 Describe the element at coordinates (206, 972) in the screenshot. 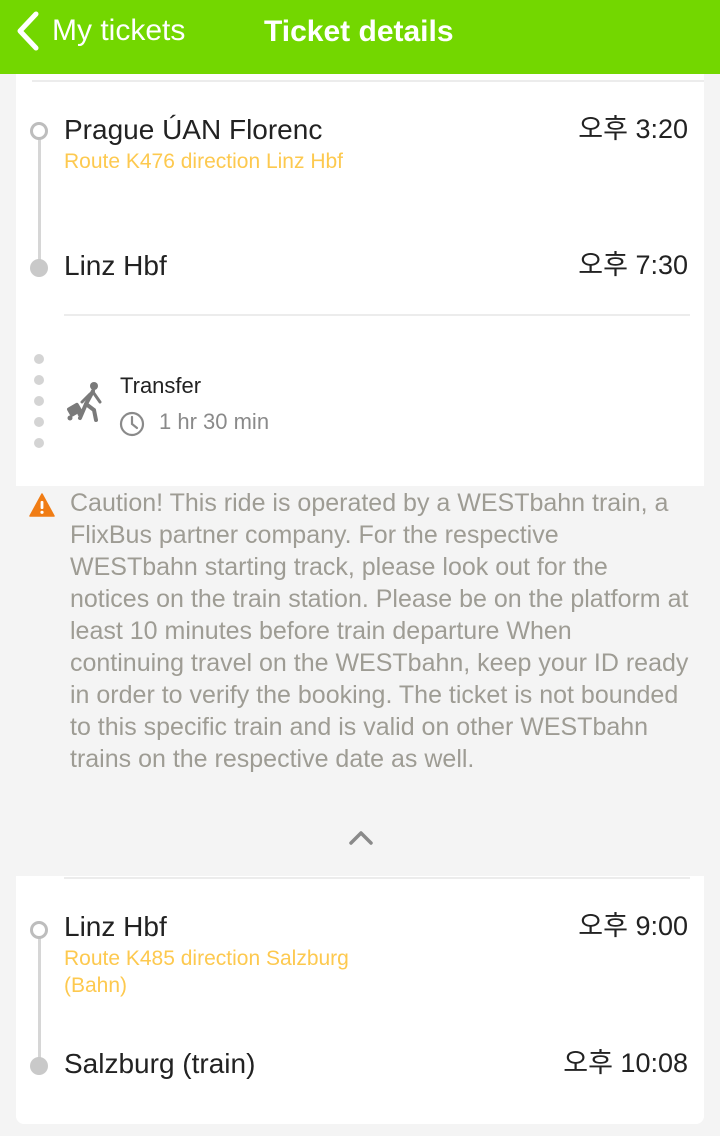

I see `route-info: Route K485 direction Salzburg (Bahn)` at that location.